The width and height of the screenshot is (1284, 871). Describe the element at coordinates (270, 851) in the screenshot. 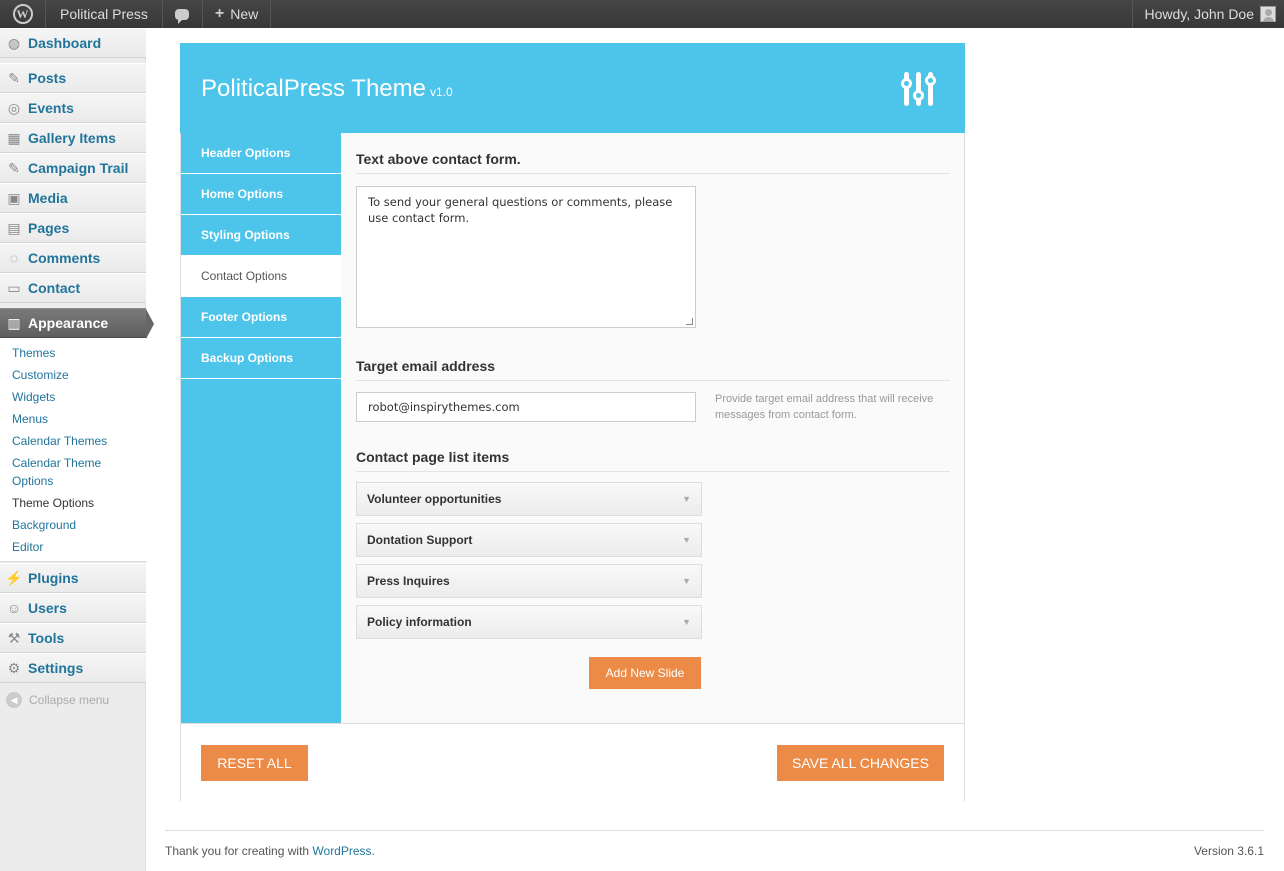

I see `footer-thanks: Thank you for creating with WordPress.` at that location.